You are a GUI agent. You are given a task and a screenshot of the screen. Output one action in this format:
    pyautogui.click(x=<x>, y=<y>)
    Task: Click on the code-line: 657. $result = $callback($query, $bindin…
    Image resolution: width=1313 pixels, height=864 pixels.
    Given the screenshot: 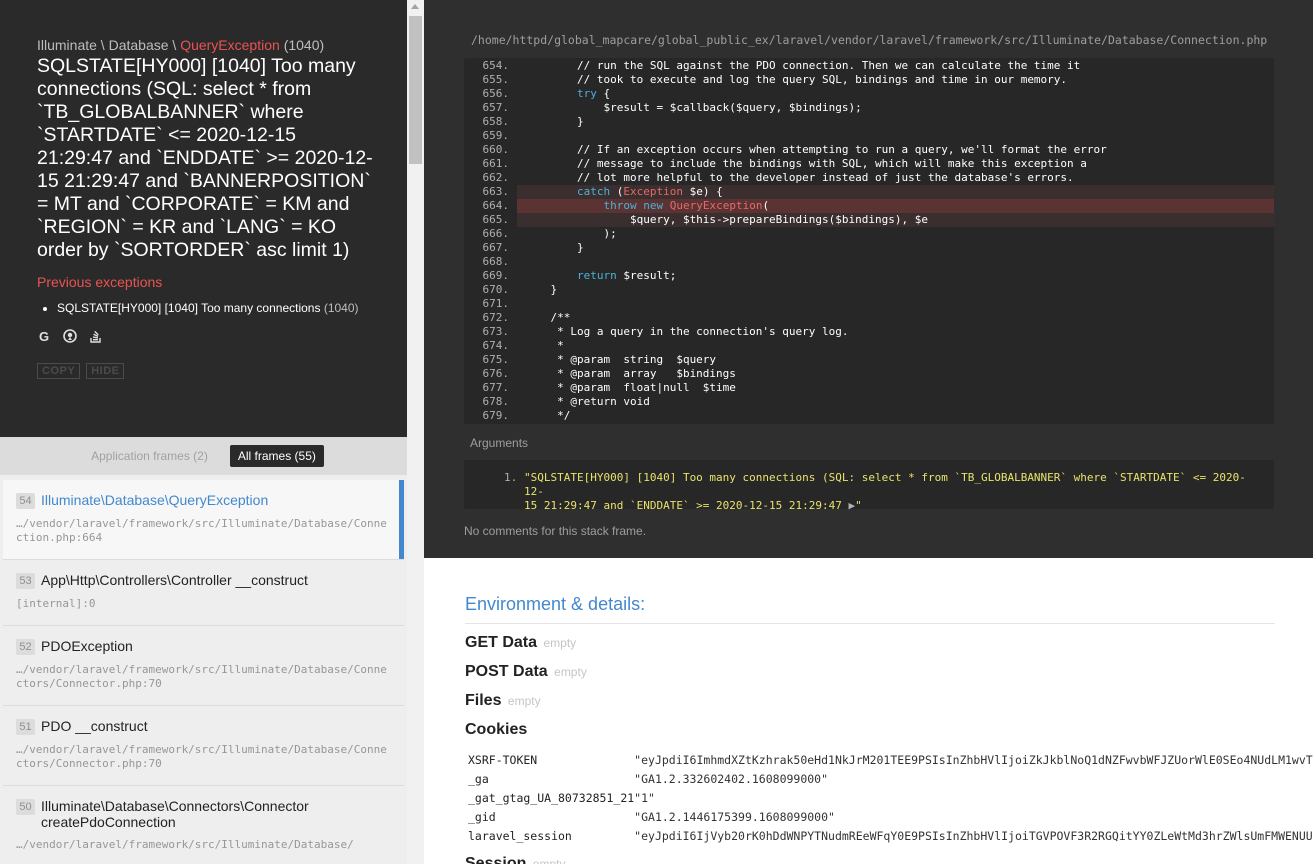 What is the action you would take?
    pyautogui.click(x=869, y=108)
    